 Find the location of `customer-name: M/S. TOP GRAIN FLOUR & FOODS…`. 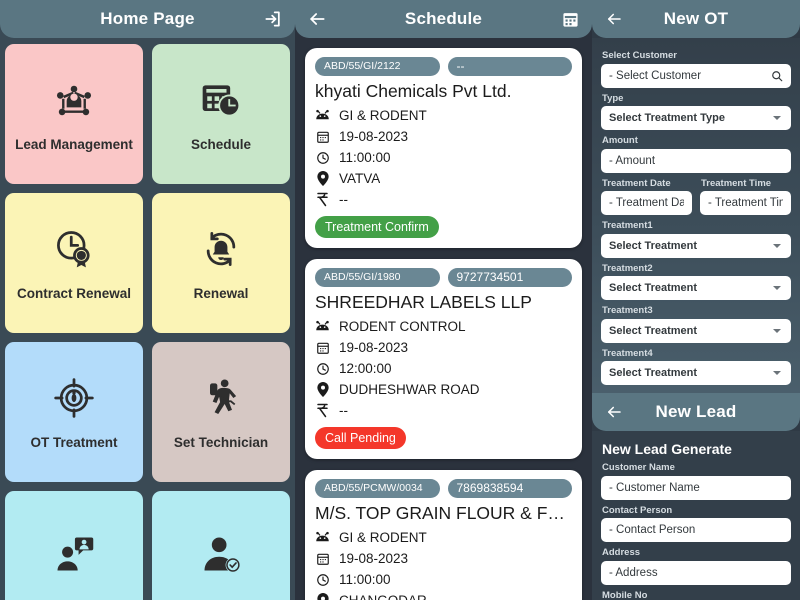

customer-name: M/S. TOP GRAIN FLOUR & FOODS… is located at coordinates (443, 513).